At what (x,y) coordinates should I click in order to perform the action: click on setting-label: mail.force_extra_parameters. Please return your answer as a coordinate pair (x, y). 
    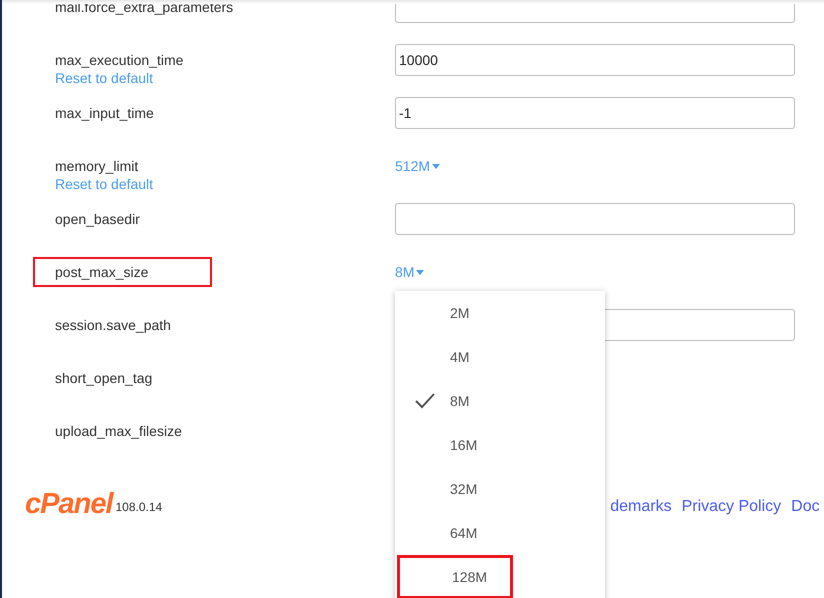
    Looking at the image, I should click on (144, 8).